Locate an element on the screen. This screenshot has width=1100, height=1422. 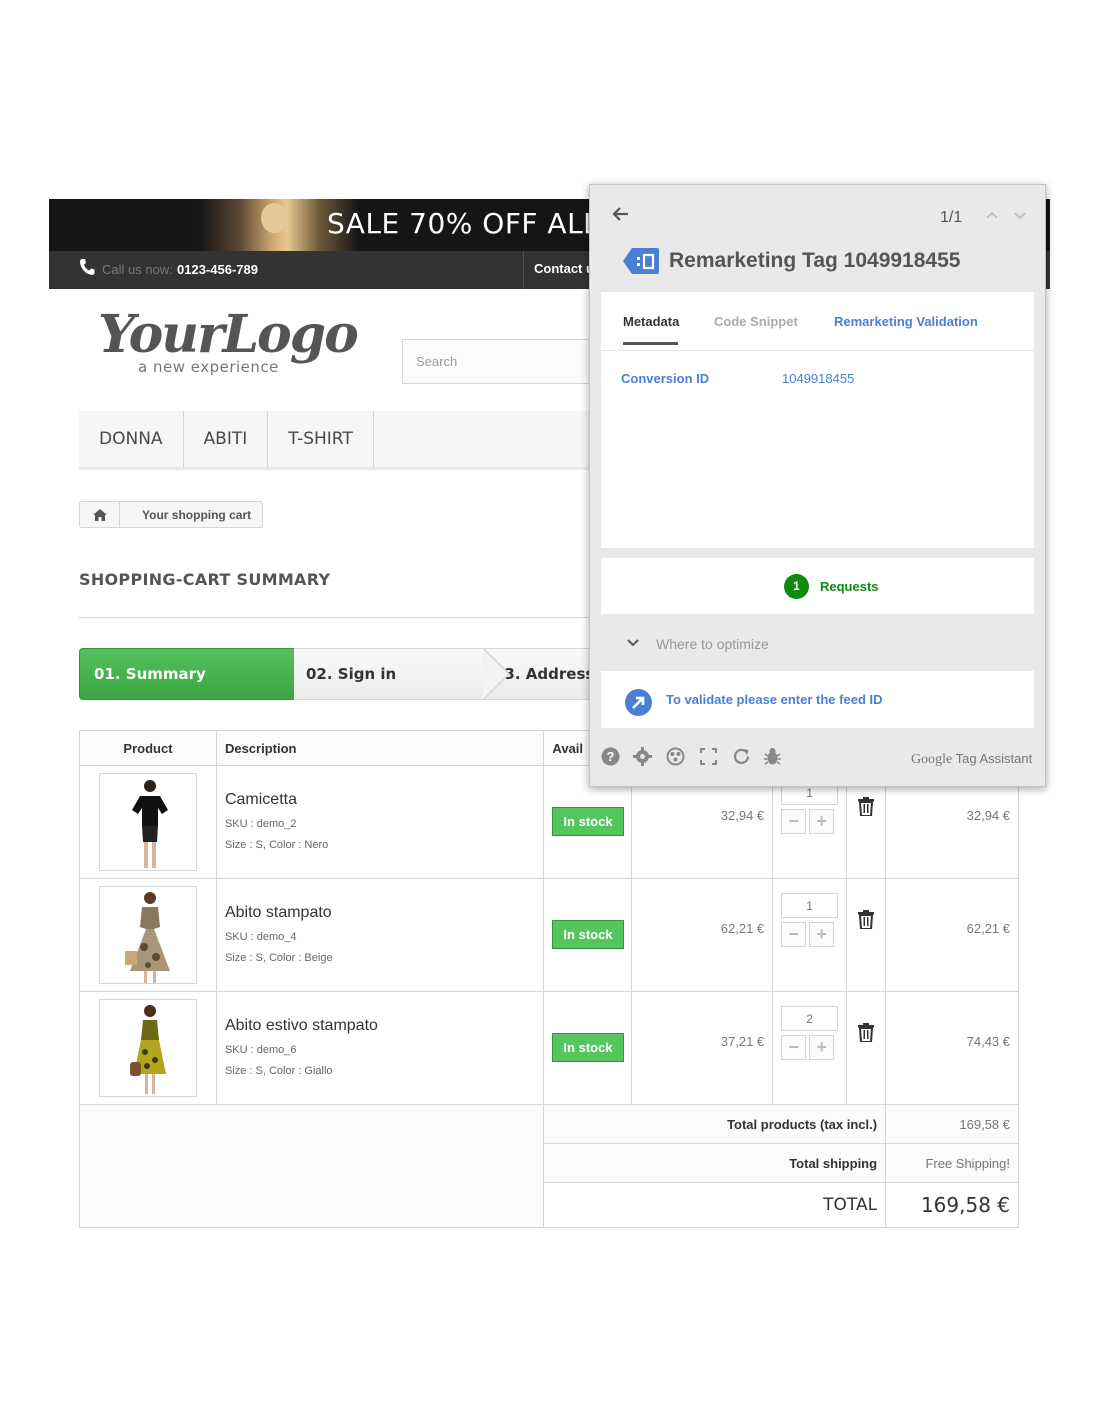
total-shipping-value: Free Shipping! is located at coordinates (952, 1163).